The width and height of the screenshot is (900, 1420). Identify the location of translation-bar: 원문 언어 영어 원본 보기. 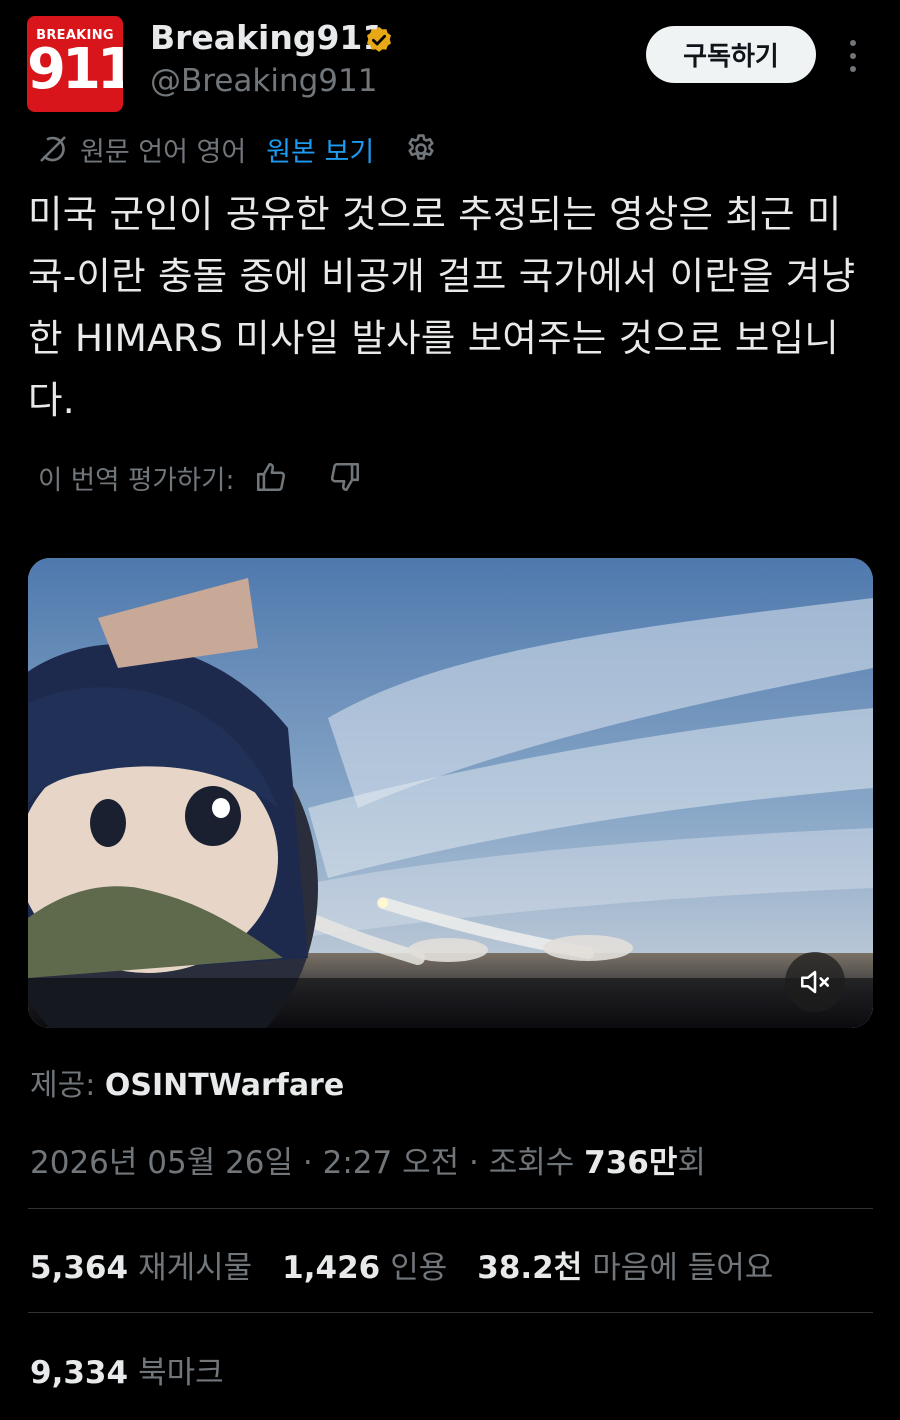
(238, 149).